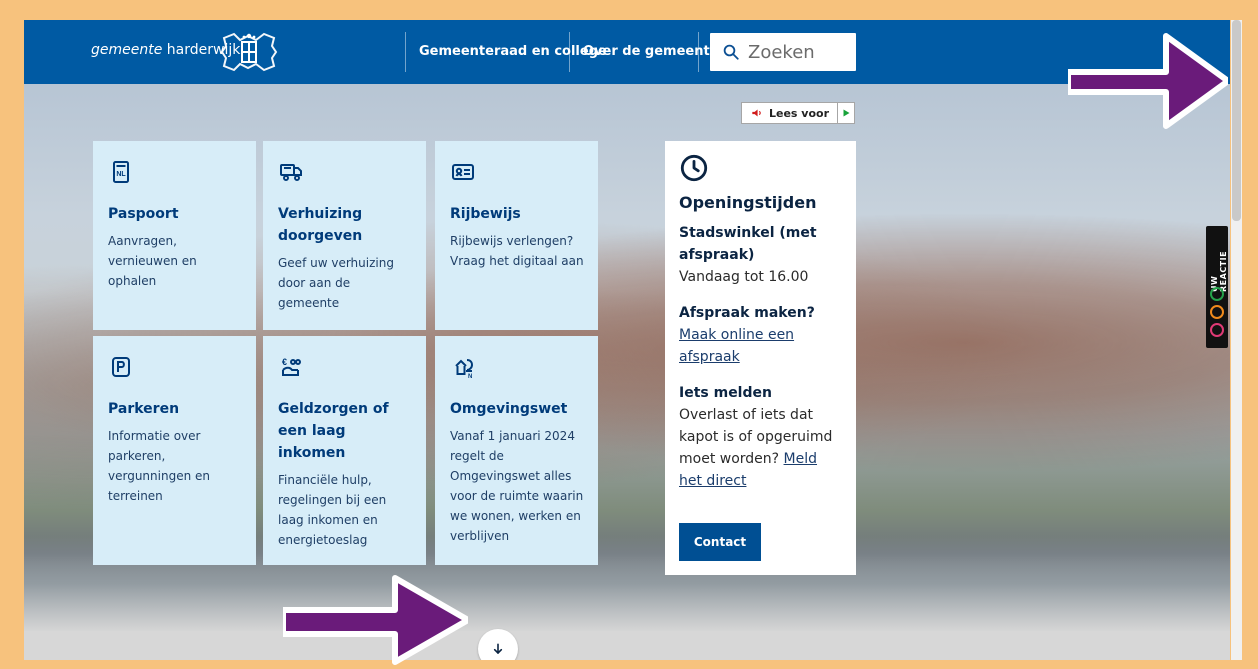 The image size is (1258, 669). I want to click on read-aloud-bar: Lees voor, so click(798, 113).